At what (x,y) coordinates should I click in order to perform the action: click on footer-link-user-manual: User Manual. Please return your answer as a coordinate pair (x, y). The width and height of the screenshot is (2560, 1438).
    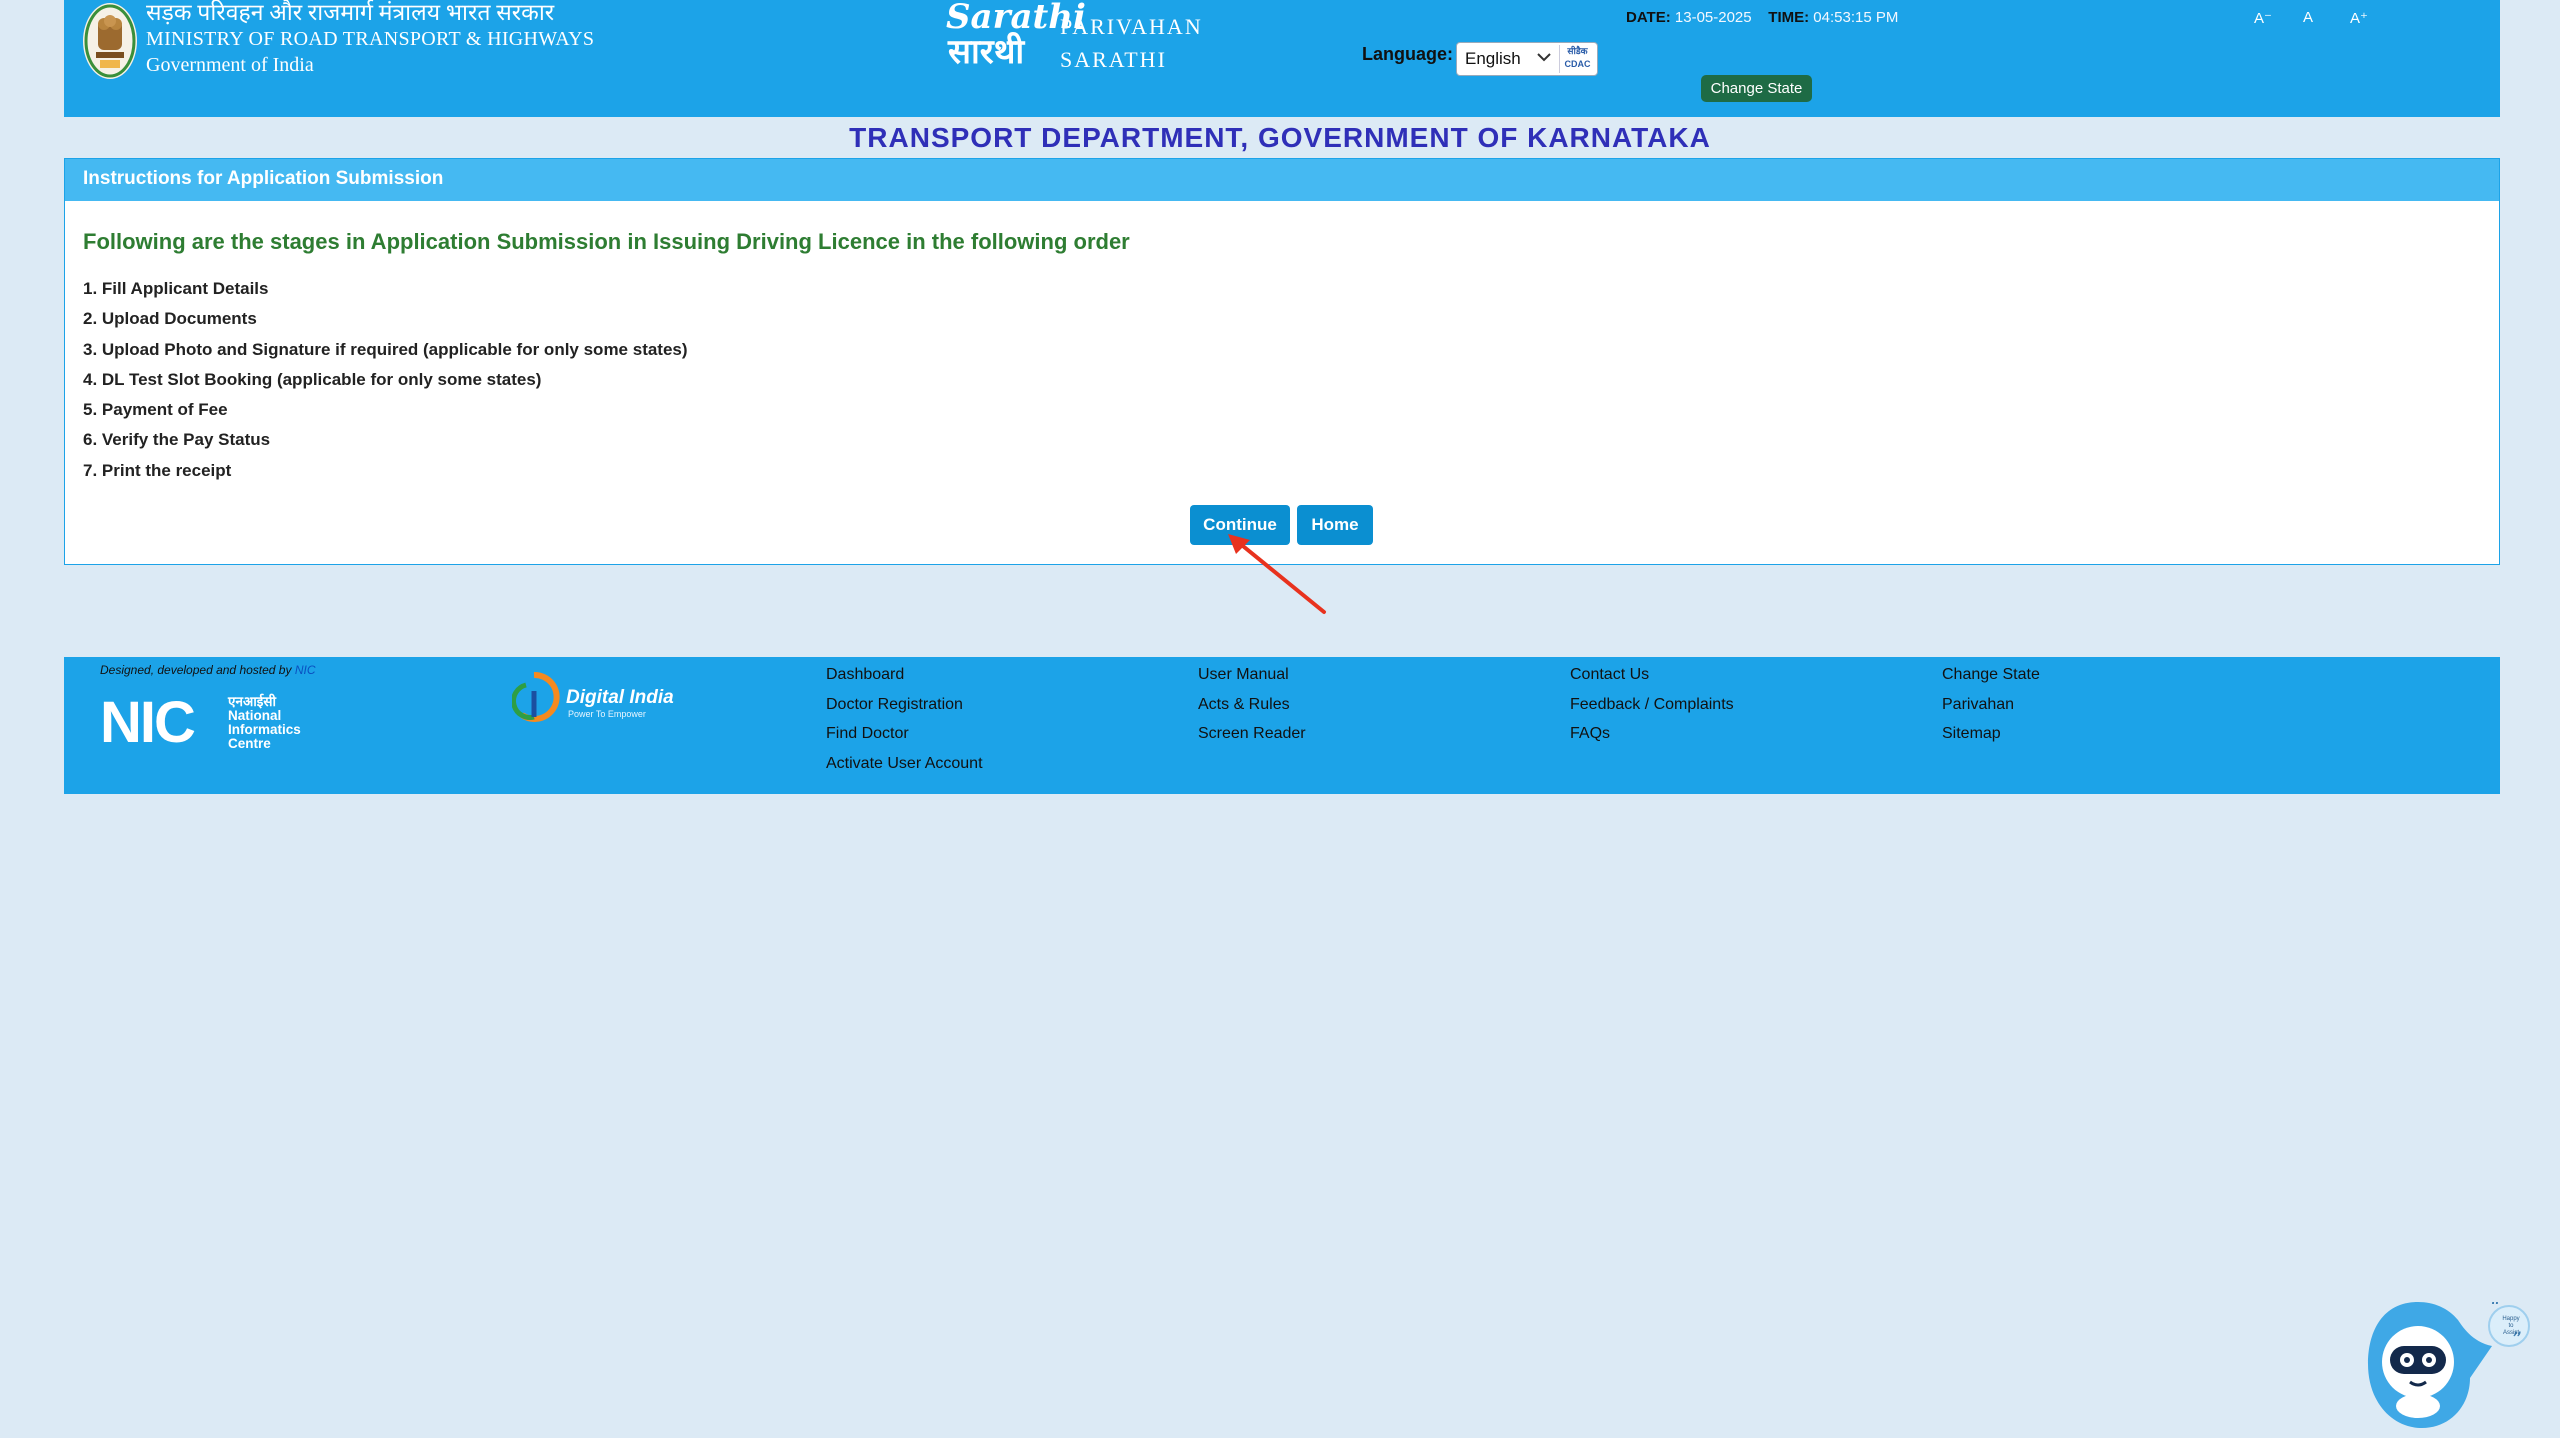
    Looking at the image, I should click on (1252, 680).